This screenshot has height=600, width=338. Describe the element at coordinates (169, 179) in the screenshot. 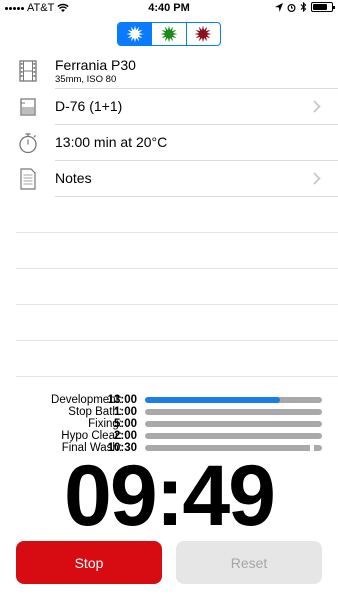

I see `notes-row: Notes` at that location.